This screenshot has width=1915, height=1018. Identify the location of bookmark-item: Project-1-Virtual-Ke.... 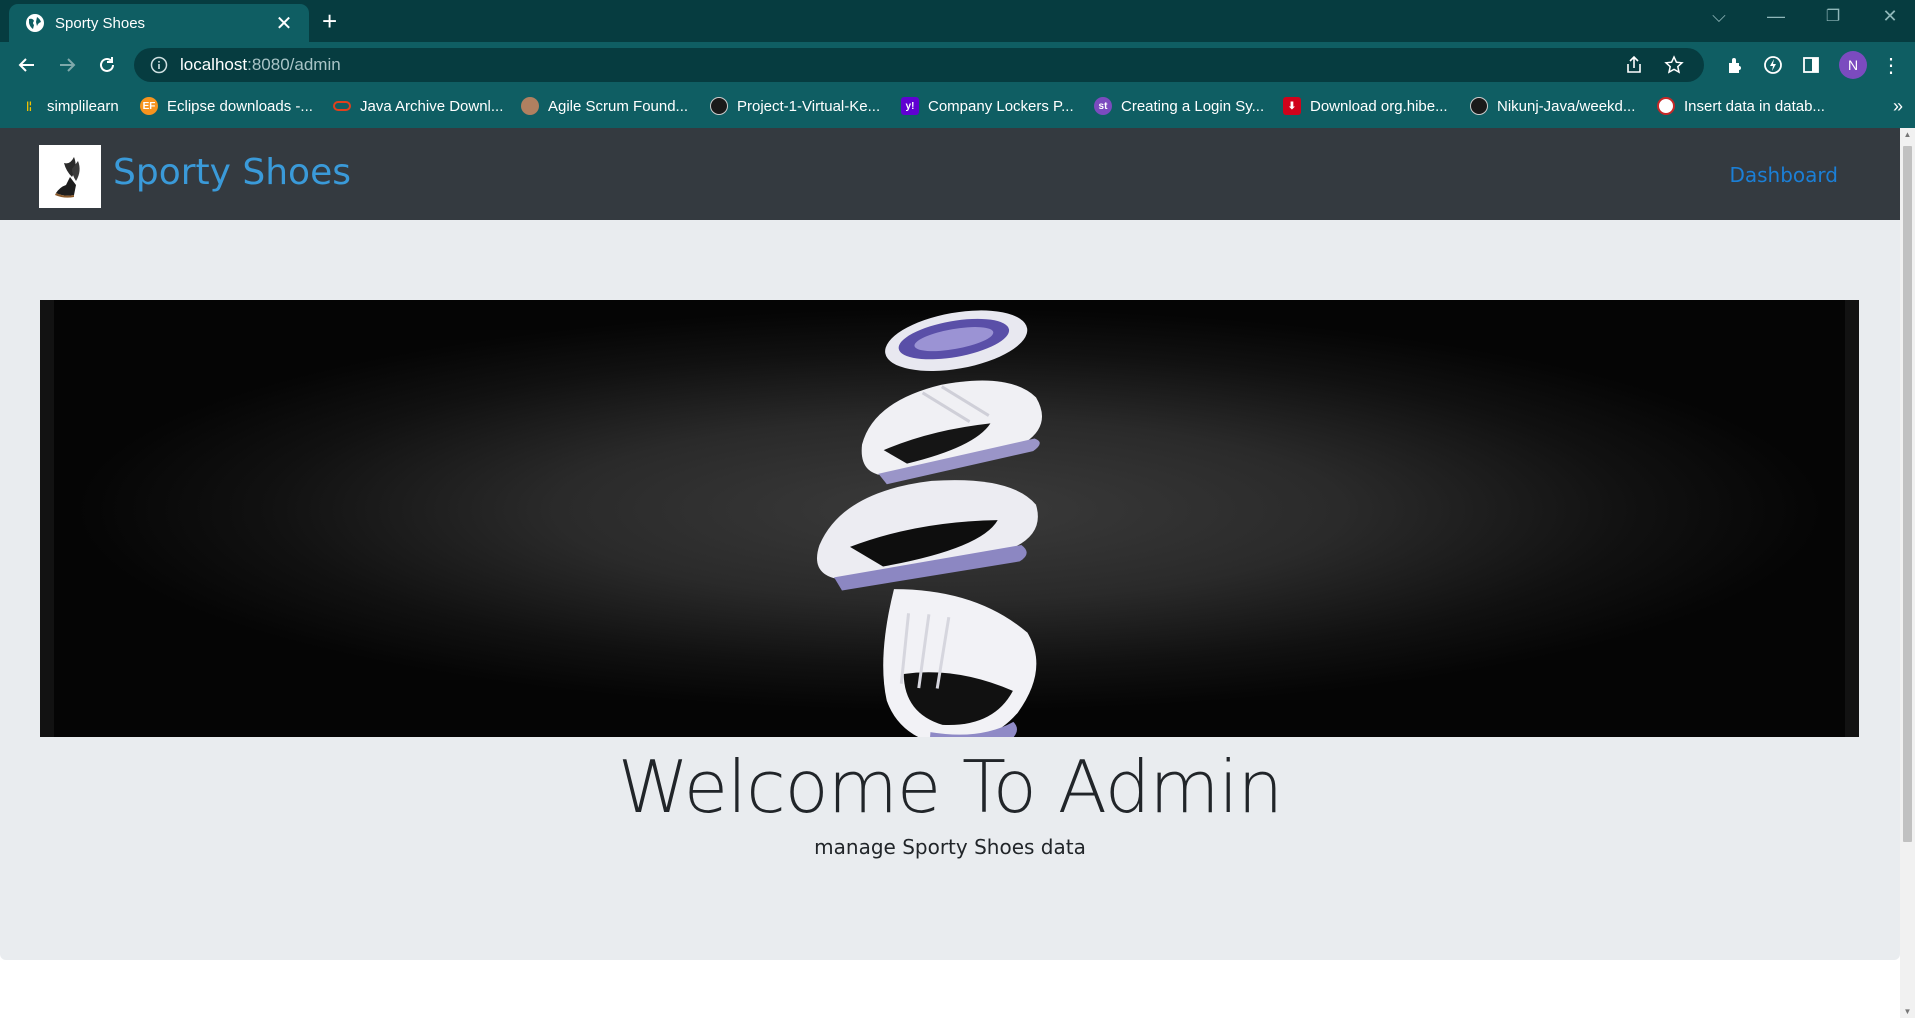
(795, 106).